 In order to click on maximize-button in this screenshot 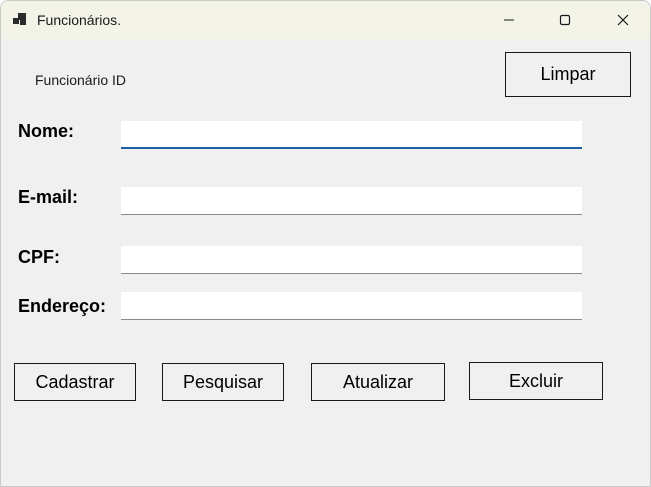, I will do `click(565, 20)`.